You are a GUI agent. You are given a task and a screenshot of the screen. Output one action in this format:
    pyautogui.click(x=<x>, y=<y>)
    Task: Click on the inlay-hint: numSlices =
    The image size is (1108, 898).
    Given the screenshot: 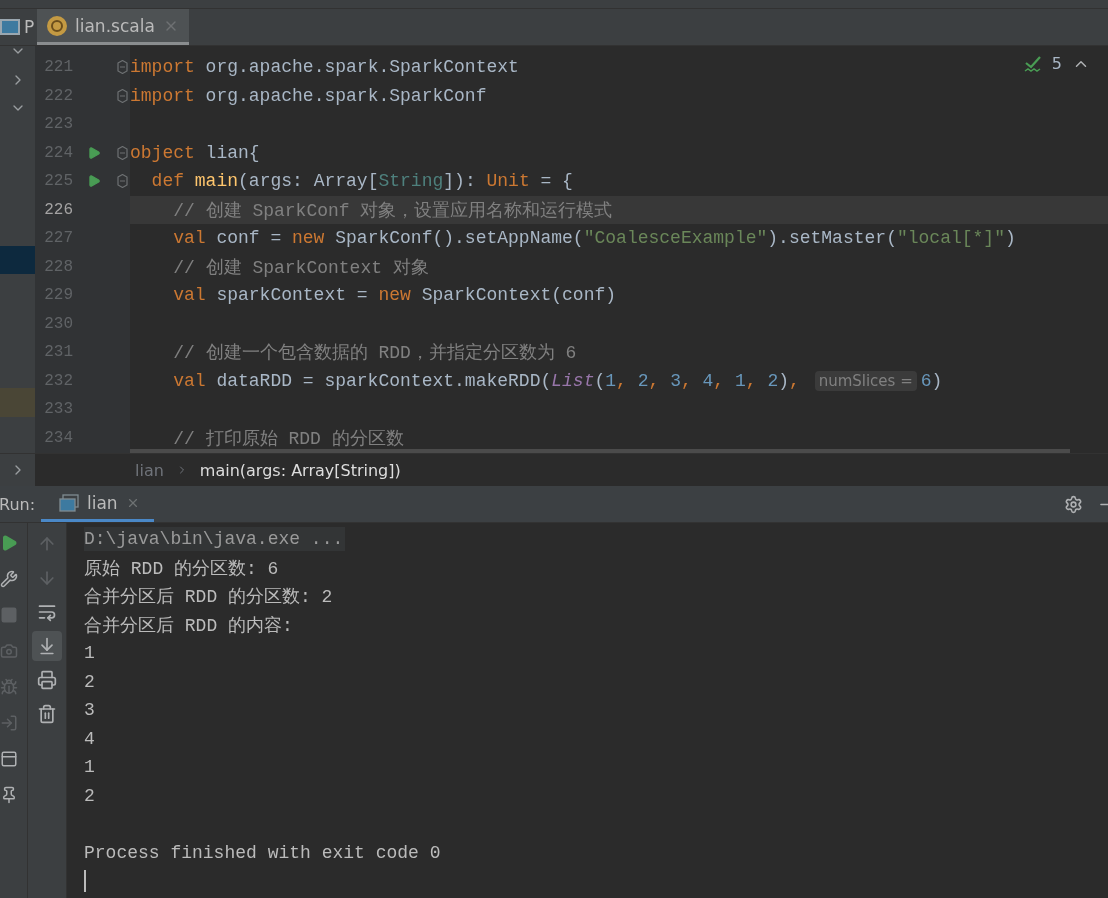 What is the action you would take?
    pyautogui.click(x=865, y=380)
    